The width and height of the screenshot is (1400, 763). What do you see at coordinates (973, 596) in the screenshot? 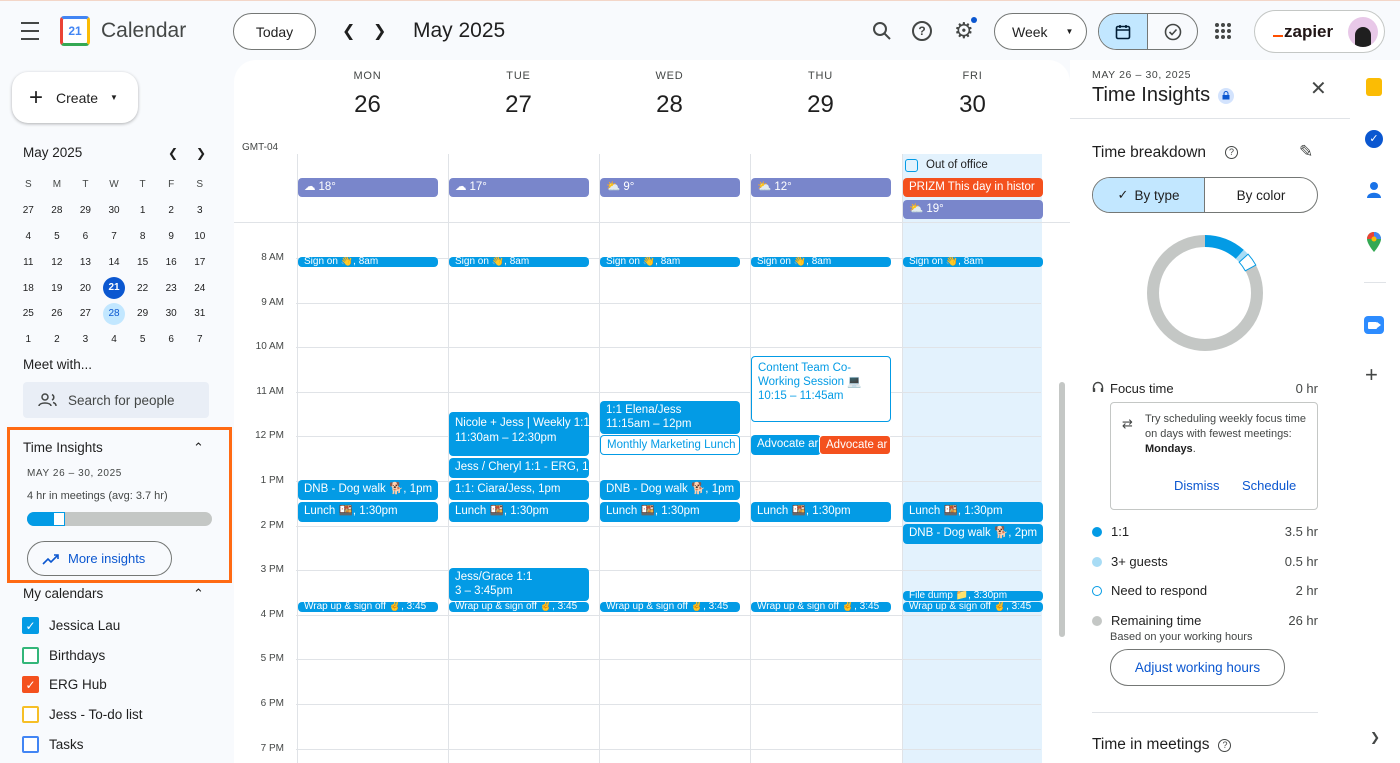
I see `file-dump-event: File dump 📁, 3:30pm` at bounding box center [973, 596].